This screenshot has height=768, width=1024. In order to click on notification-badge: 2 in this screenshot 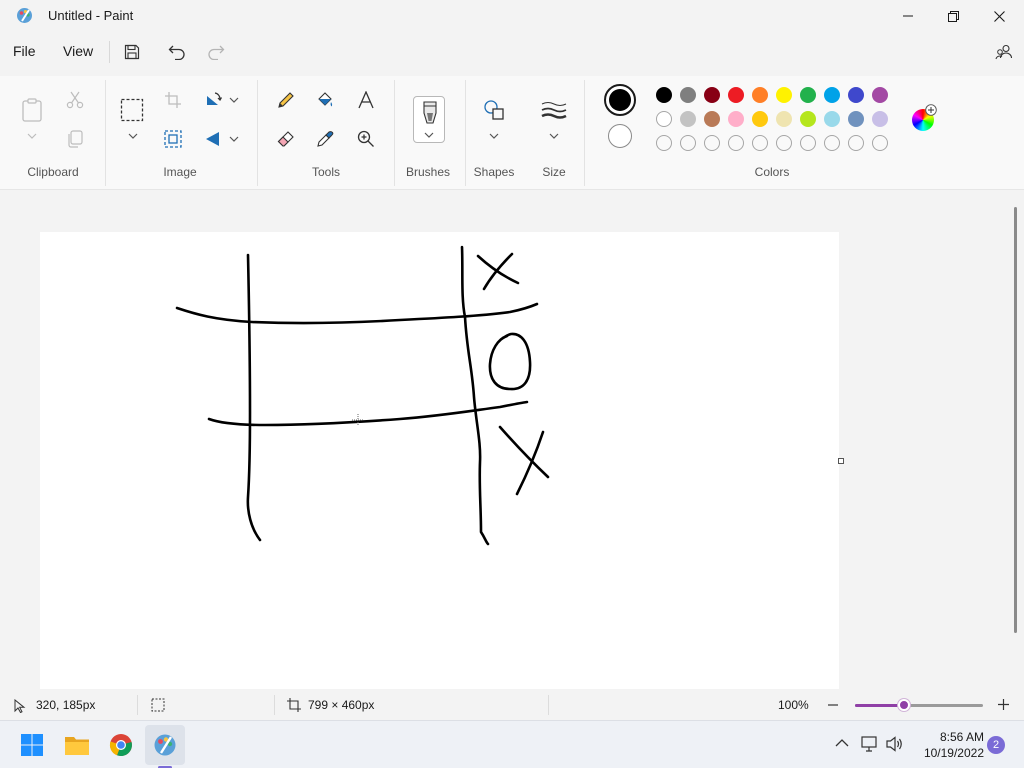, I will do `click(996, 745)`.